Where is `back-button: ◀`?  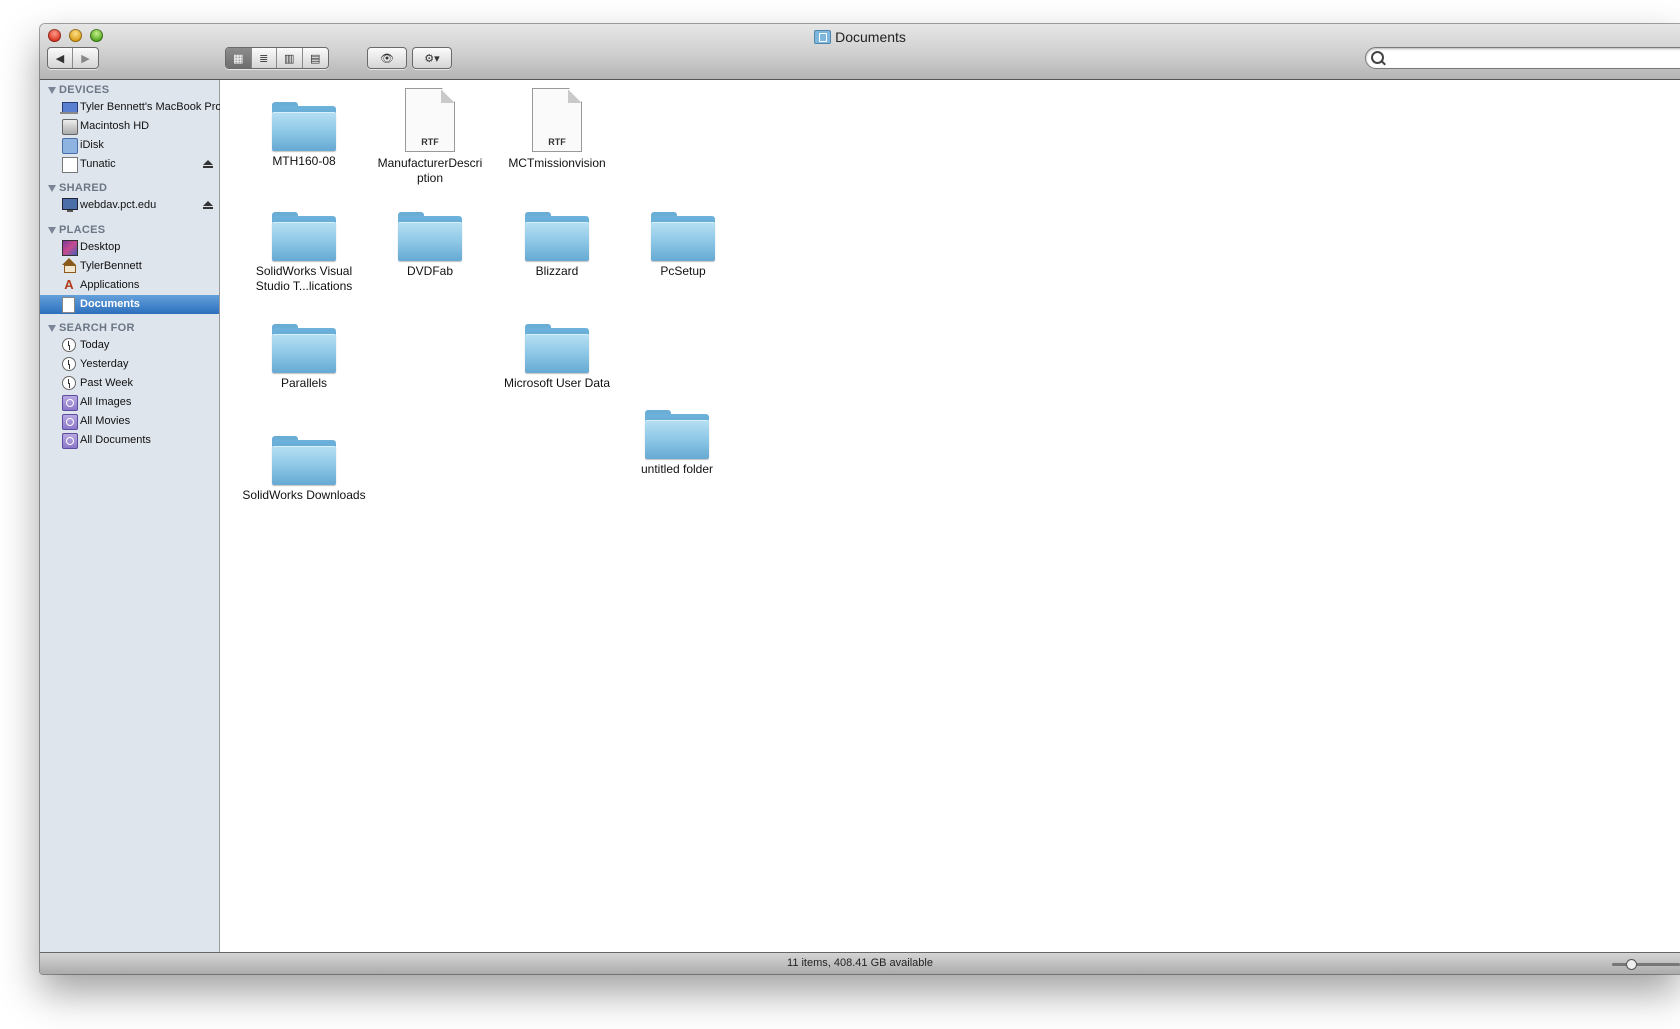 back-button: ◀ is located at coordinates (60, 58).